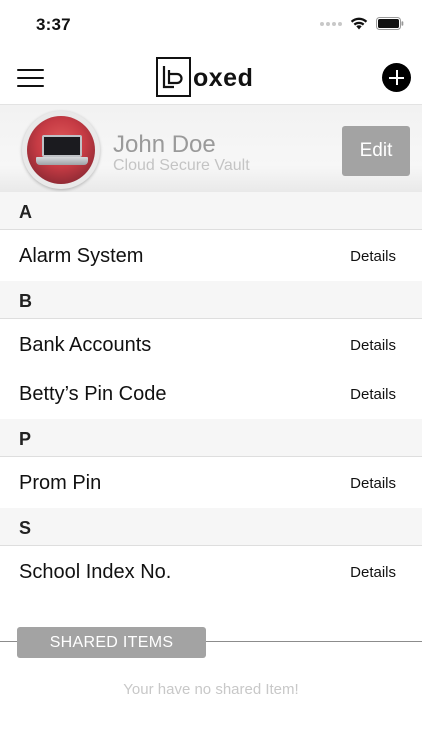 The width and height of the screenshot is (422, 750). I want to click on list-item: Prom Pin Details, so click(211, 483).